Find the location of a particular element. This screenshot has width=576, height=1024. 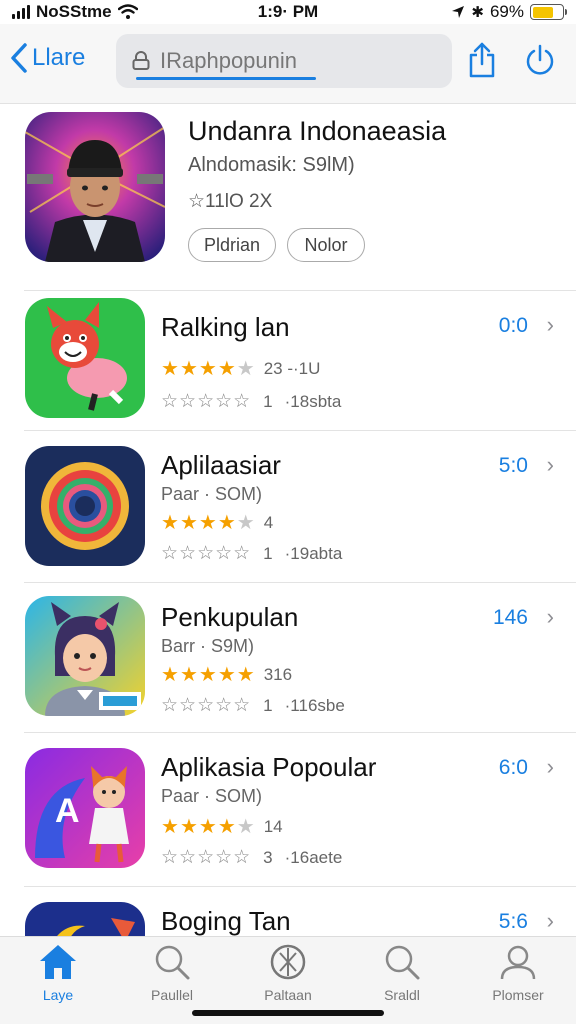

back-label: Llare is located at coordinates (59, 57).